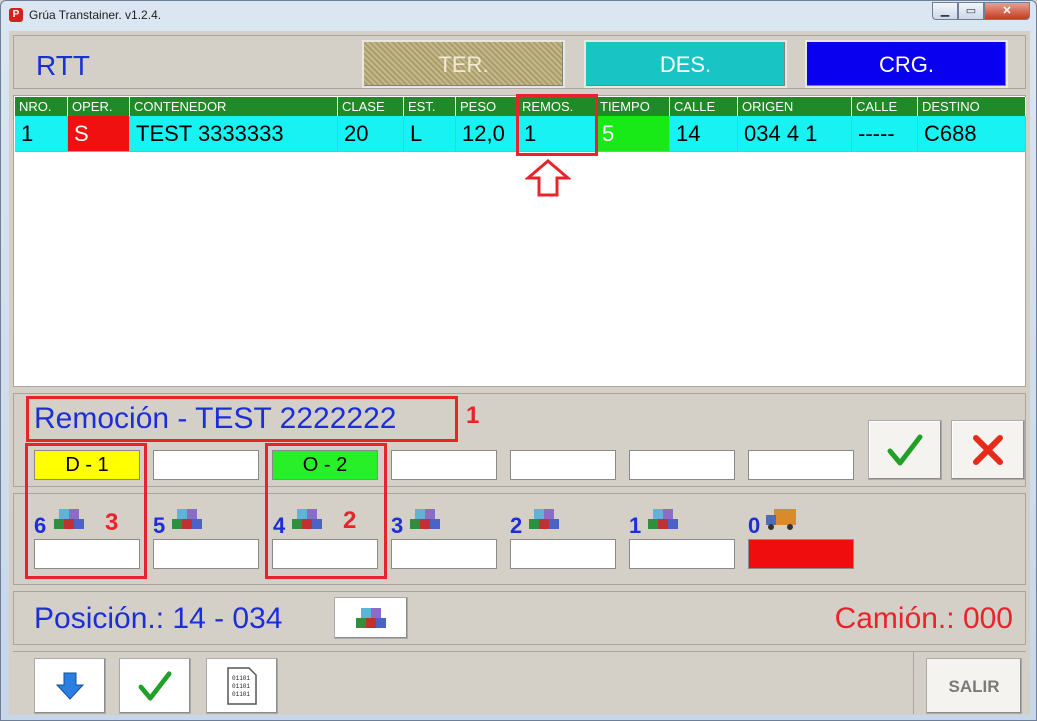  What do you see at coordinates (430, 106) in the screenshot?
I see `col-header-est: EST.` at bounding box center [430, 106].